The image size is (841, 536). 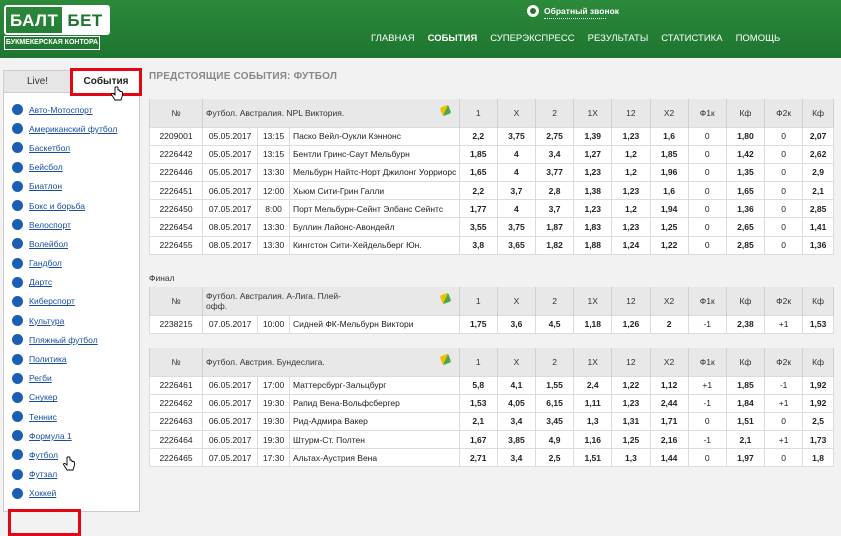 What do you see at coordinates (631, 440) in the screenshot?
I see `odd-12: 1,25` at bounding box center [631, 440].